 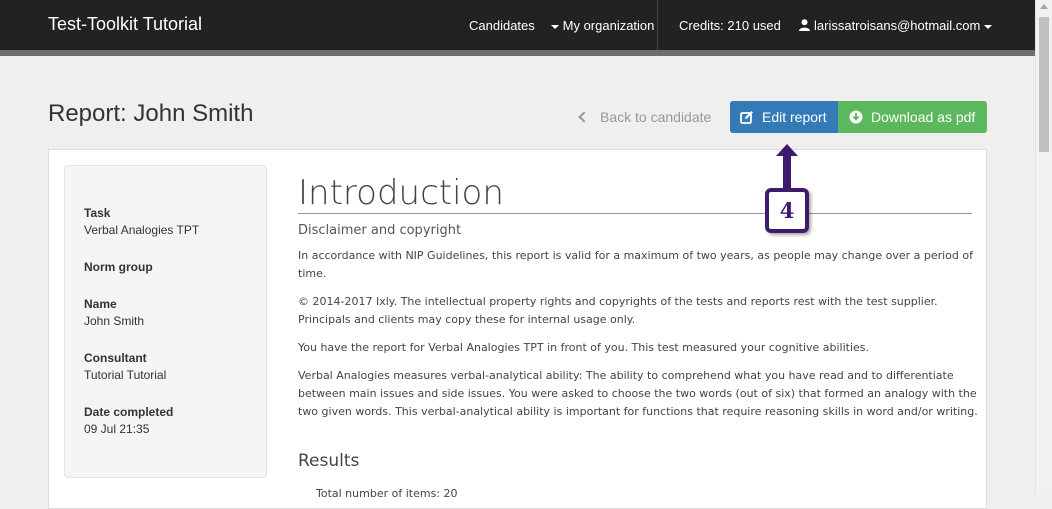 What do you see at coordinates (635, 213) in the screenshot?
I see `heading-divider` at bounding box center [635, 213].